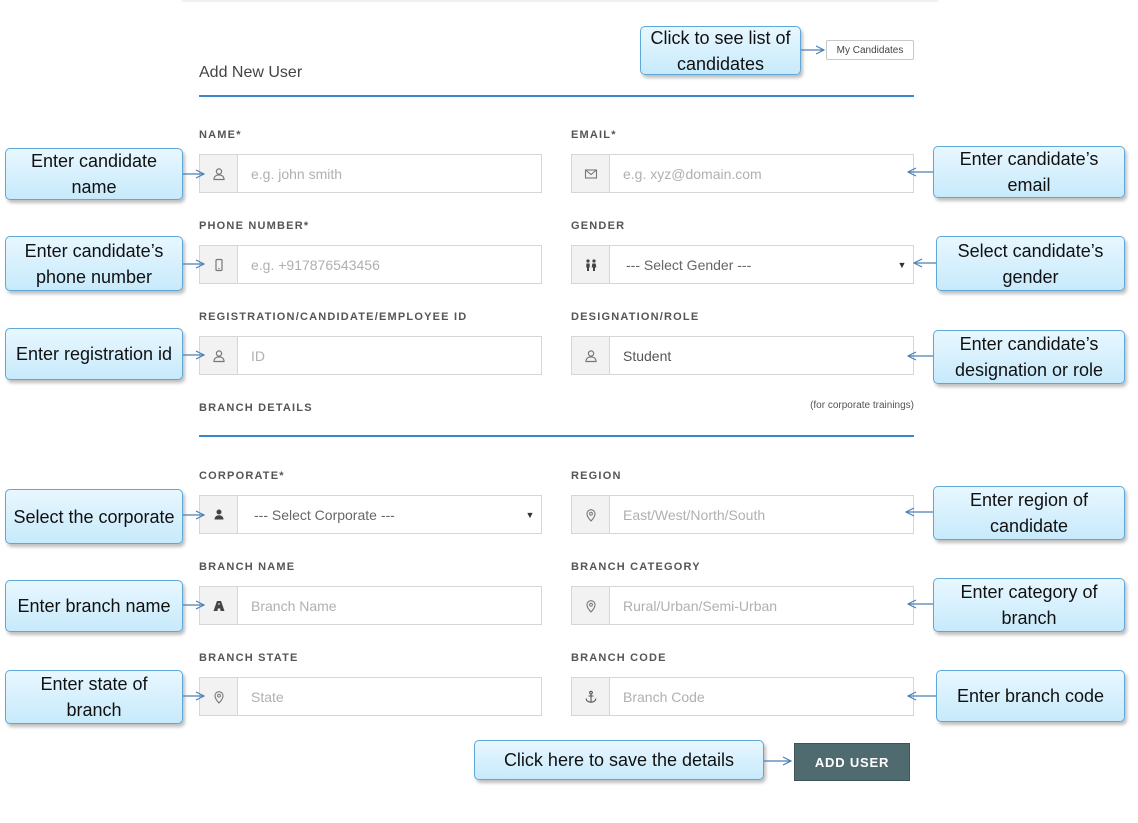 This screenshot has height=823, width=1138. What do you see at coordinates (852, 762) in the screenshot?
I see `add-user-button: ADD USER` at bounding box center [852, 762].